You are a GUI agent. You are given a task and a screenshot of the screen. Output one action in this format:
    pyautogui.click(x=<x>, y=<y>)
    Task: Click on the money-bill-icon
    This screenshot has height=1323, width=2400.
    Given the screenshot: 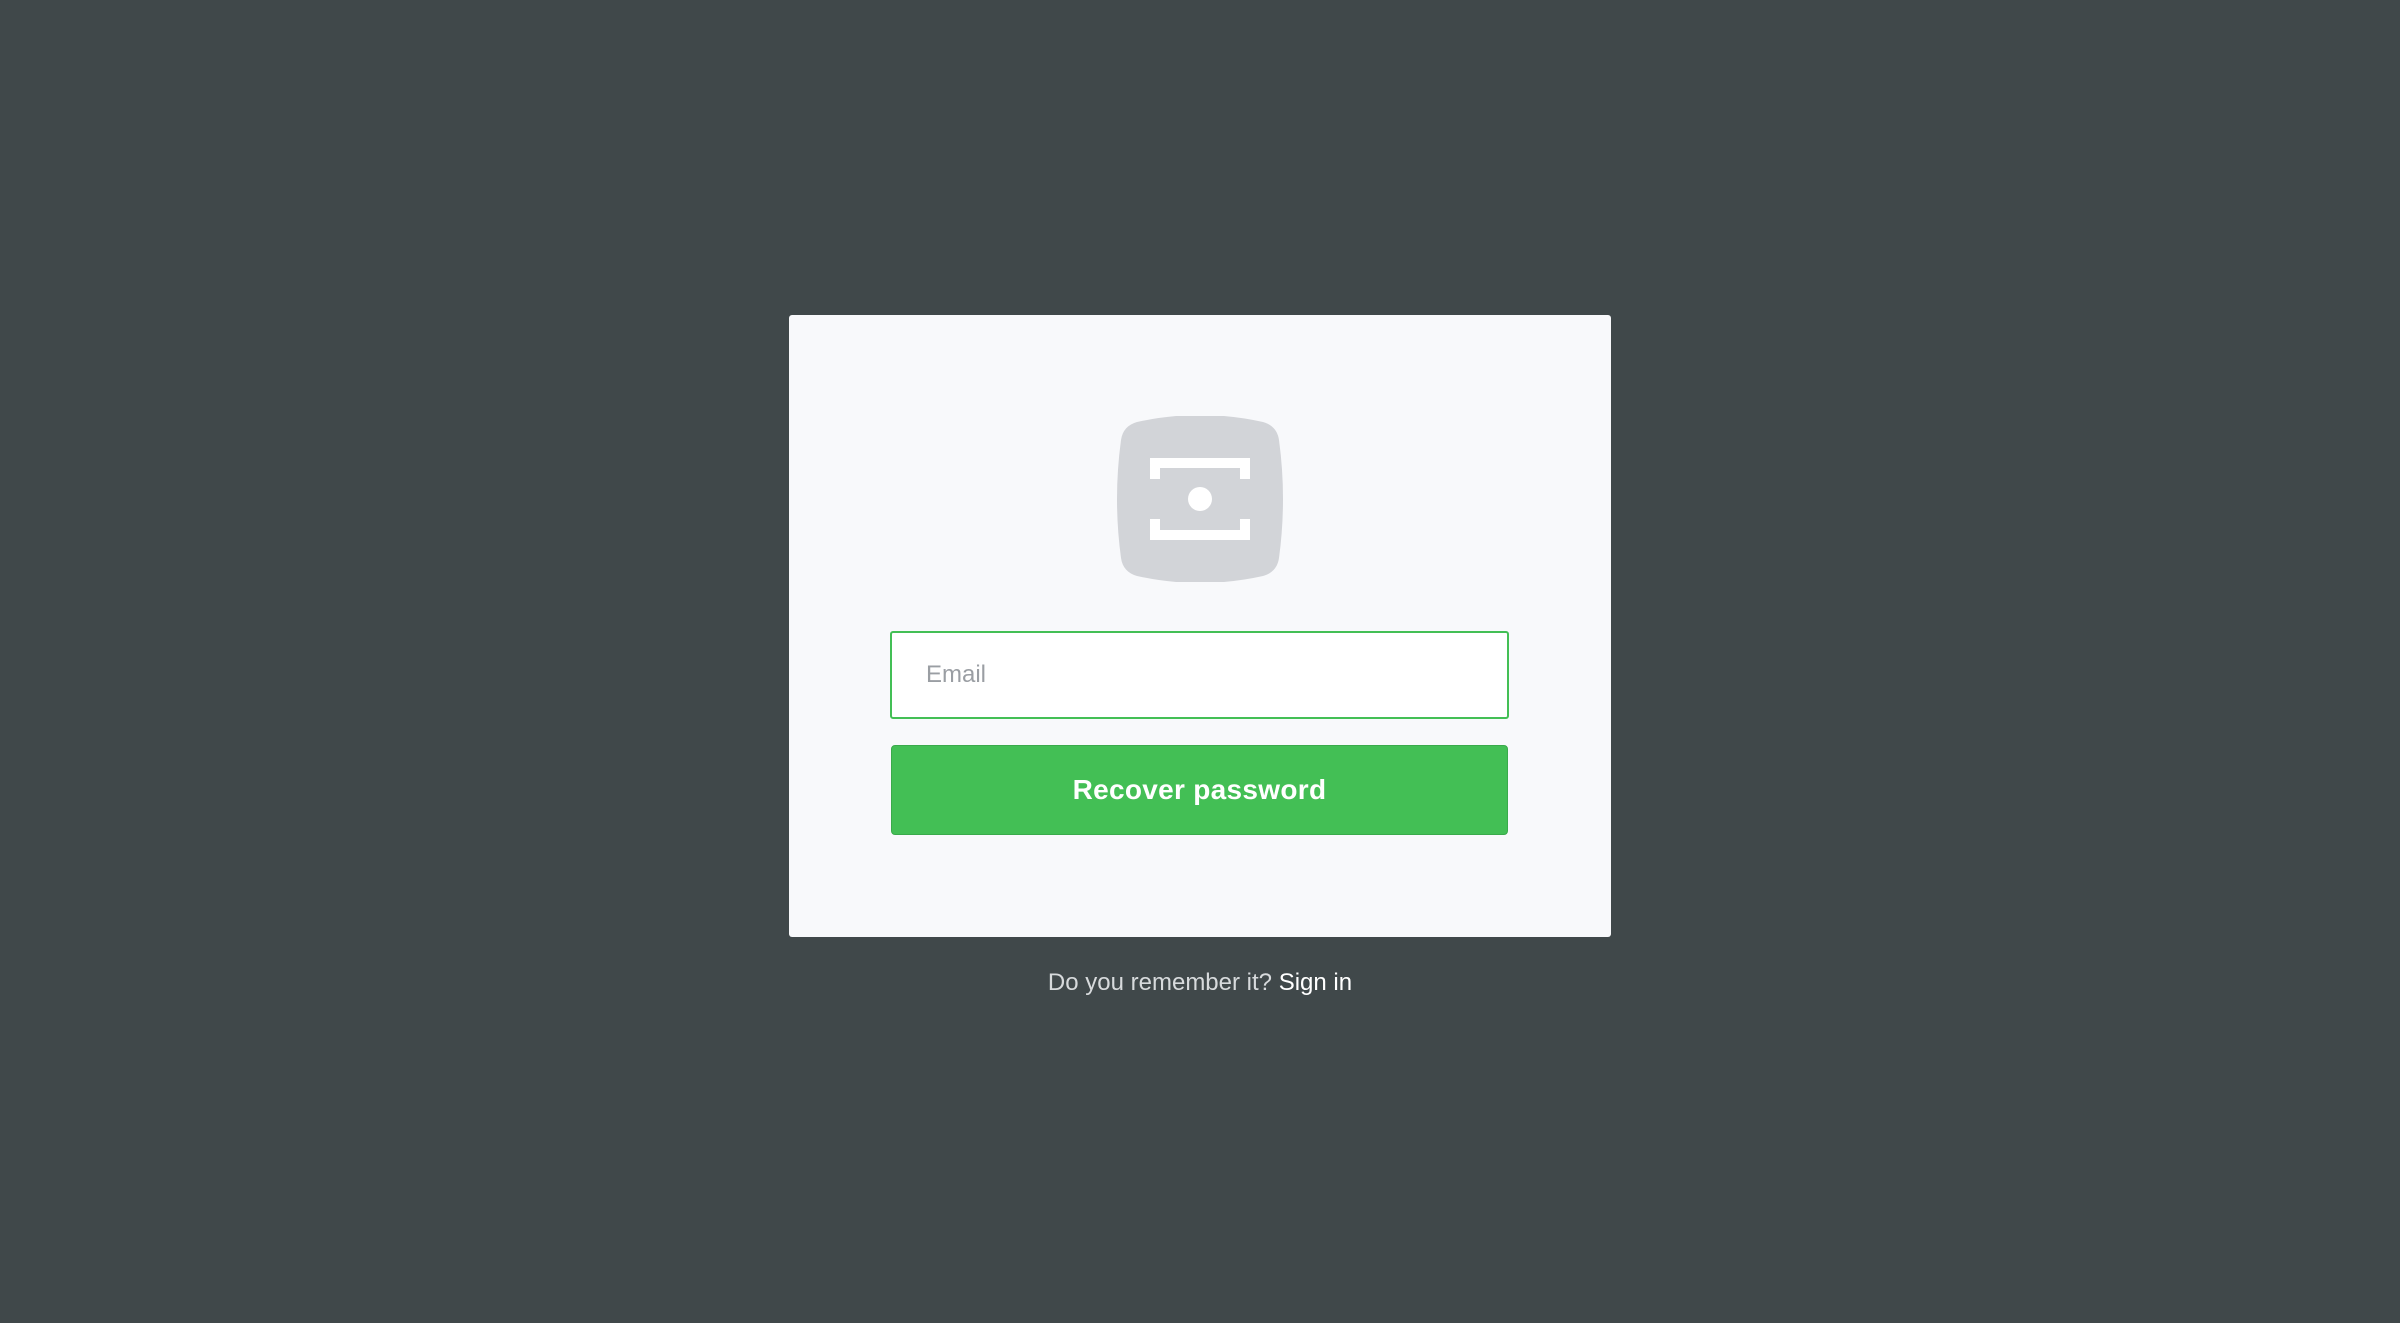 What is the action you would take?
    pyautogui.click(x=1200, y=499)
    